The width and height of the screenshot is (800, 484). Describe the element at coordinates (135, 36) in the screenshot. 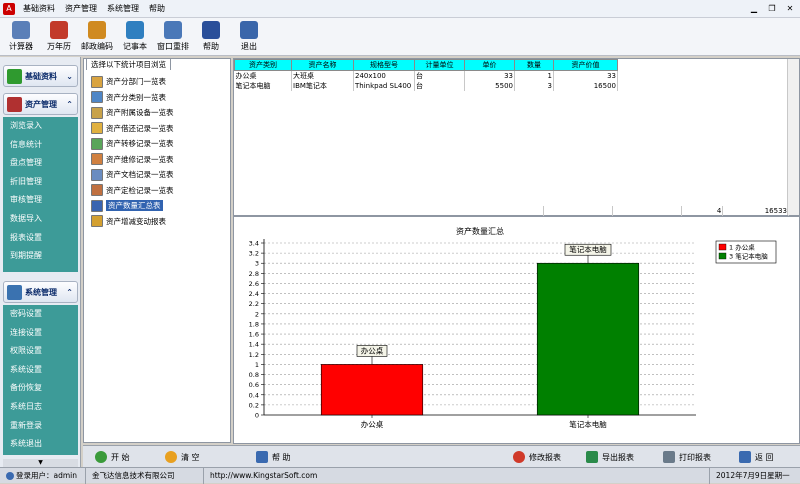

I see `toolbar-button-3: 记事本` at that location.